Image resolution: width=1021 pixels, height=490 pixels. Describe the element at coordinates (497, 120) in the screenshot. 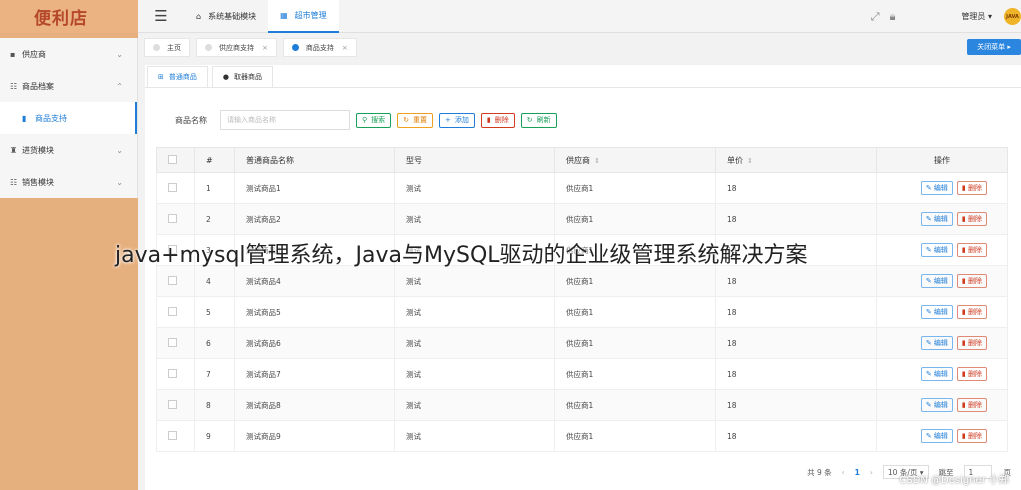

I see `delete-button: ▮ 删除` at that location.